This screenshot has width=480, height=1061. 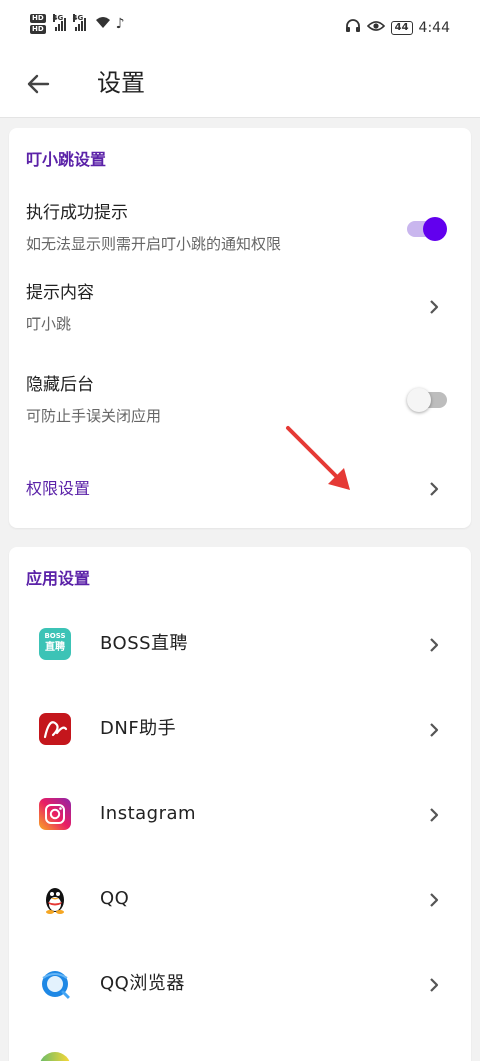 I want to click on status-right: 44 4:44, so click(x=397, y=28).